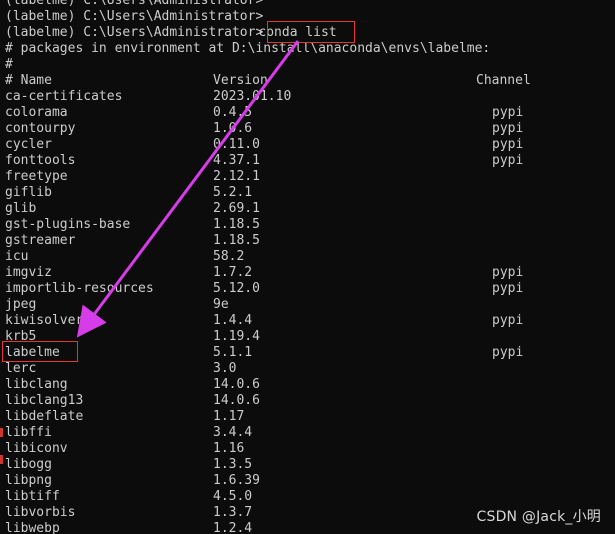  Describe the element at coordinates (229, 256) in the screenshot. I see `package-version: 58.2` at that location.